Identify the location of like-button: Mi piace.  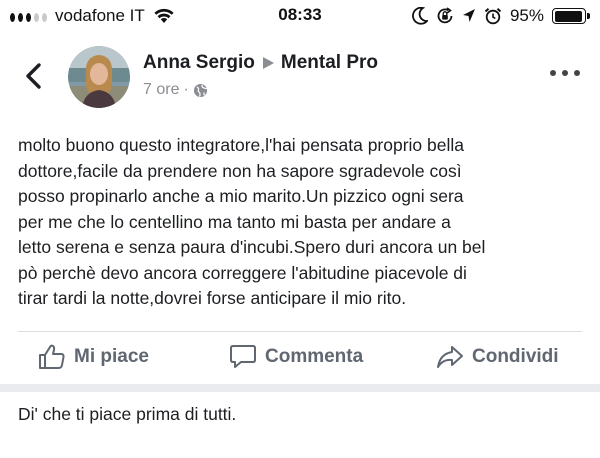
(93, 357).